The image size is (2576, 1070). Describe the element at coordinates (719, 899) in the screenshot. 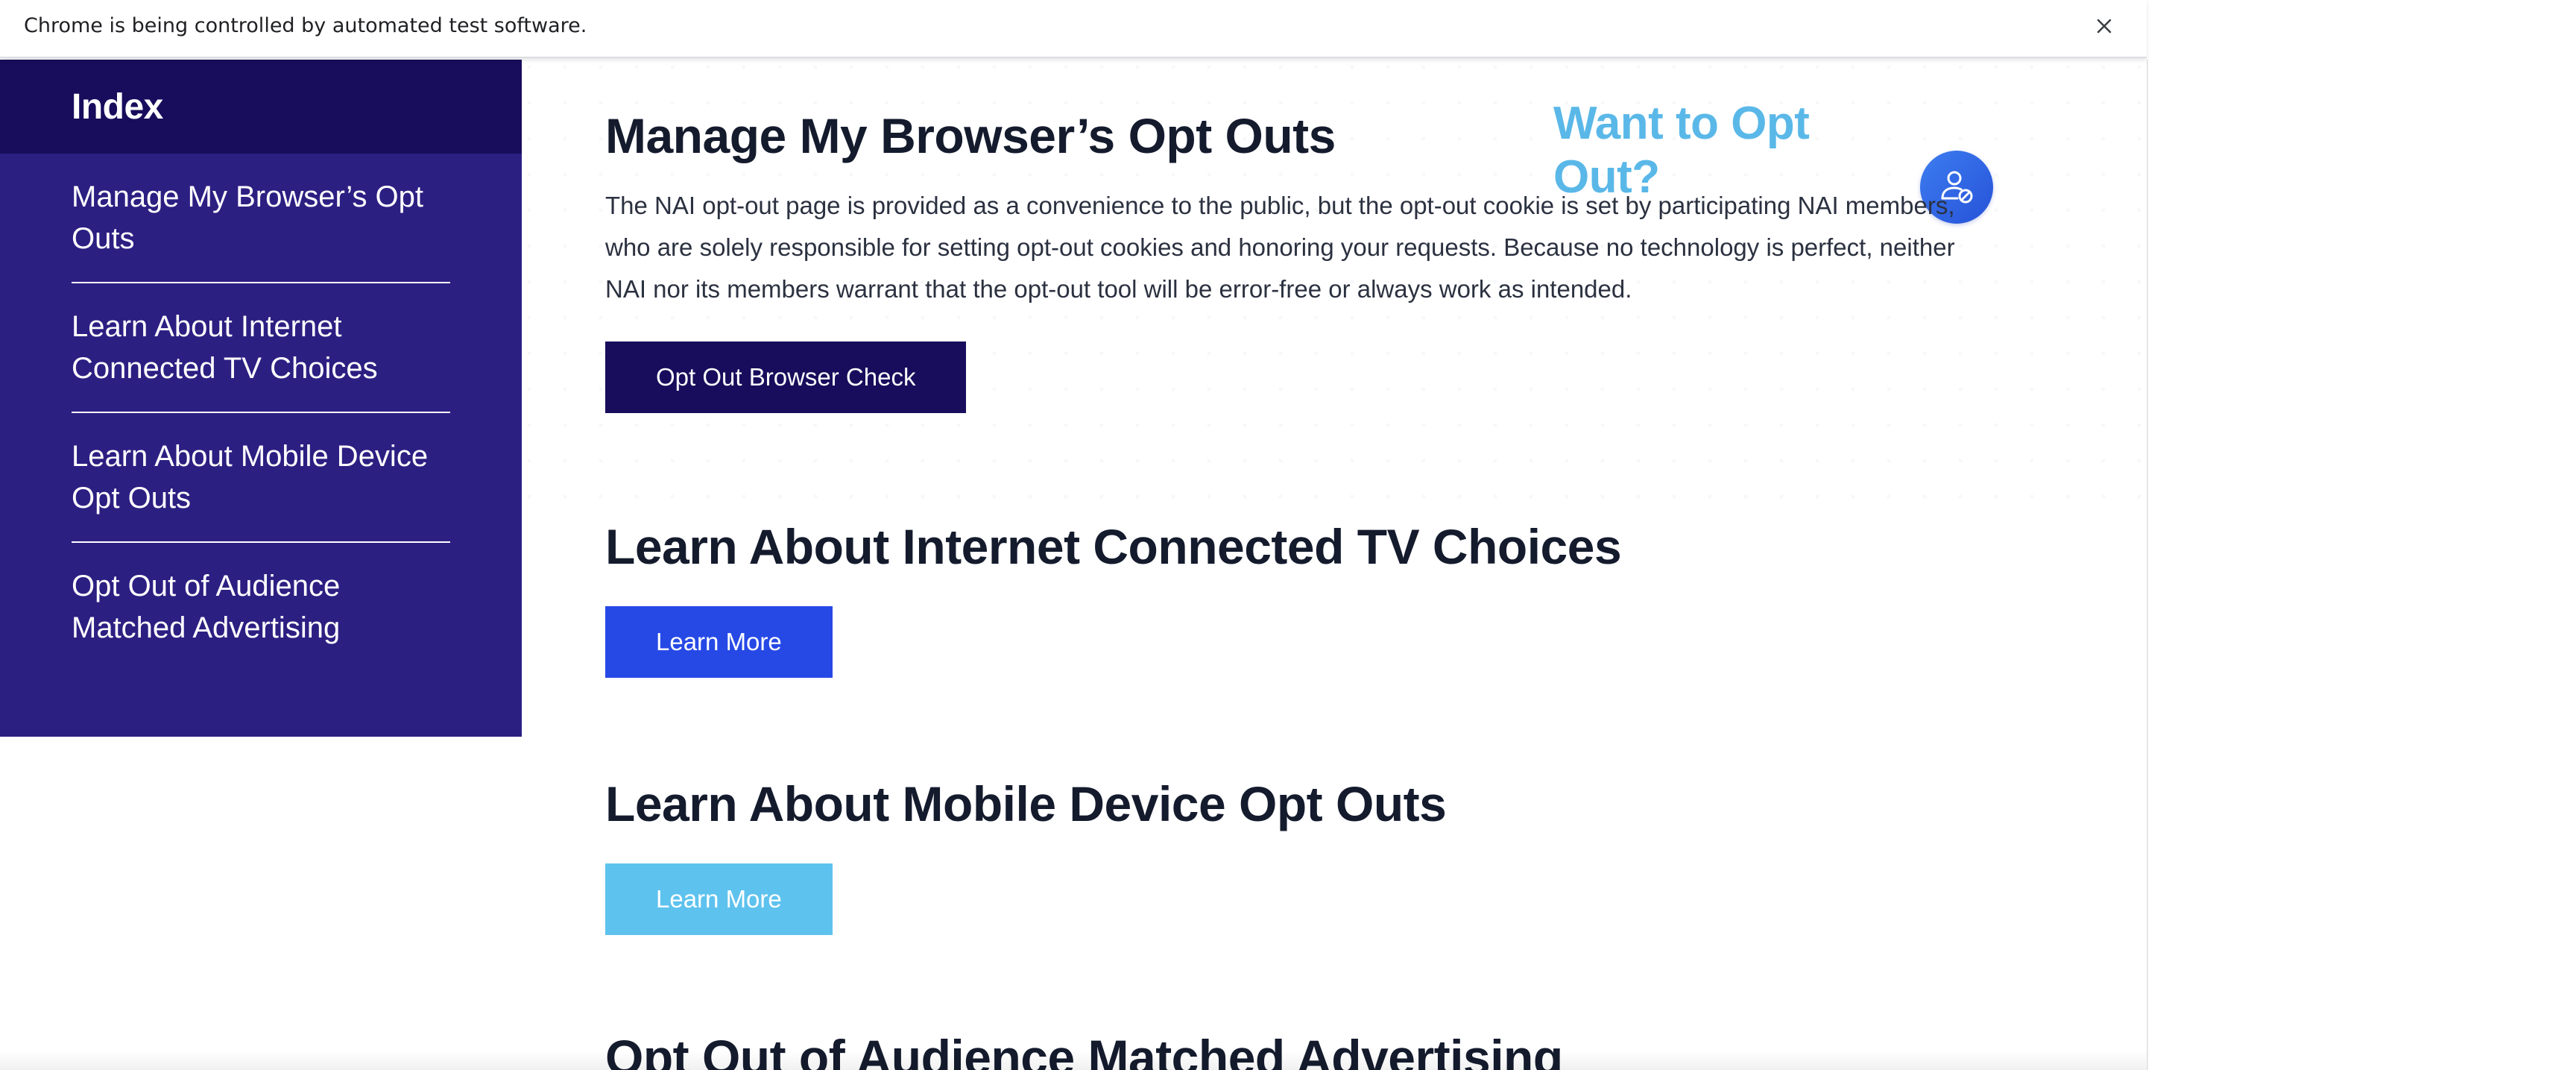

I see `learn-more-mobile-device-button: Learn More` at that location.